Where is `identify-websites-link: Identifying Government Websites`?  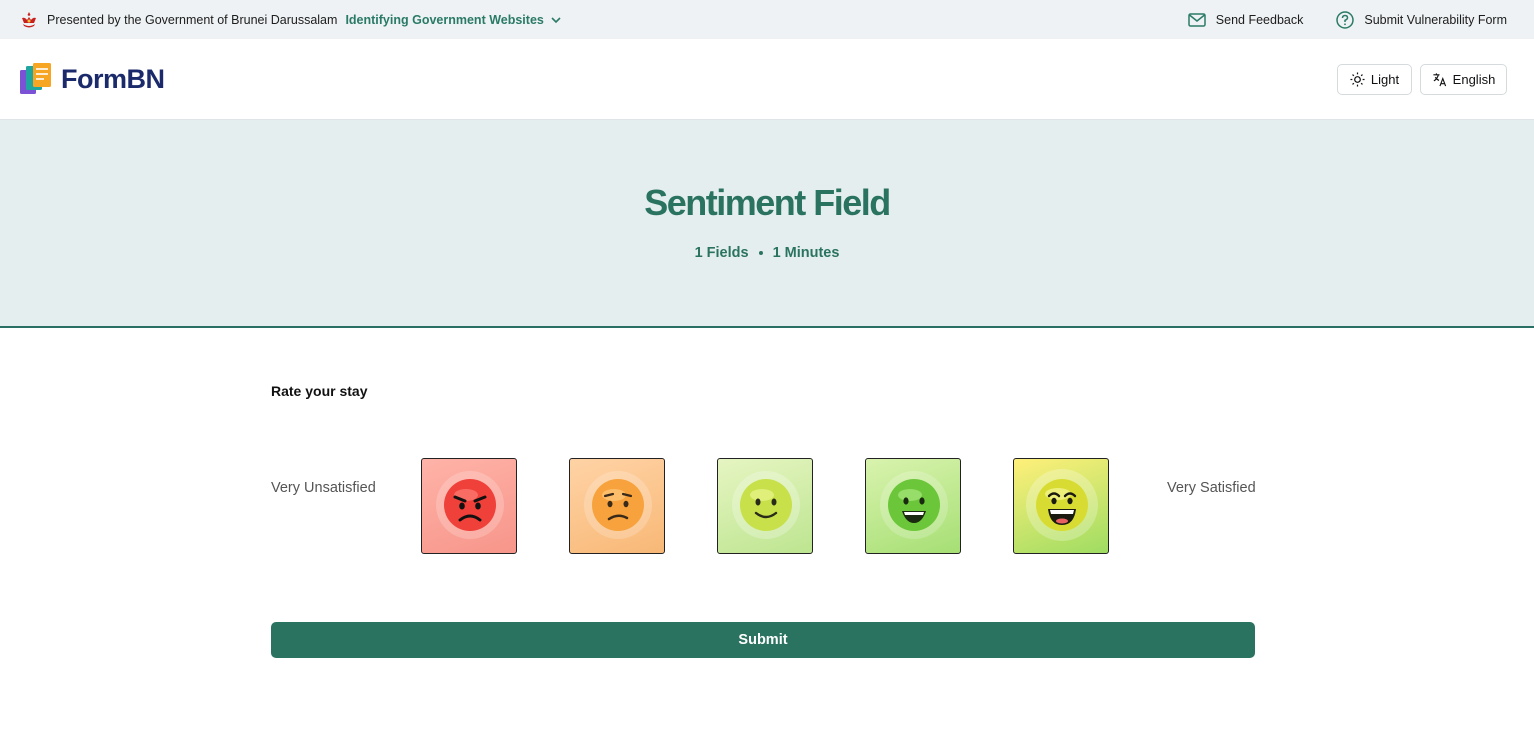 identify-websites-link: Identifying Government Websites is located at coordinates (453, 20).